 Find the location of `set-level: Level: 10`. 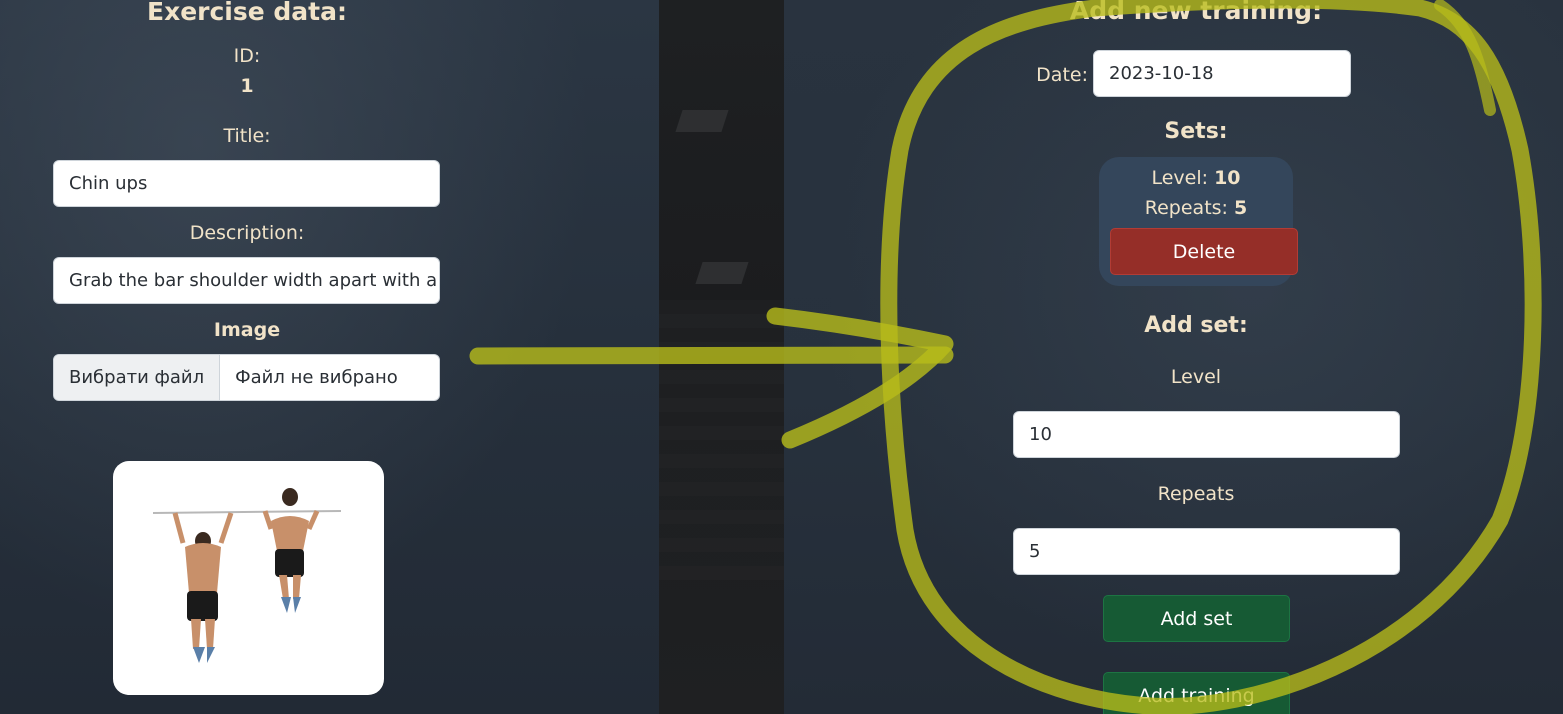

set-level: Level: 10 is located at coordinates (1196, 178).